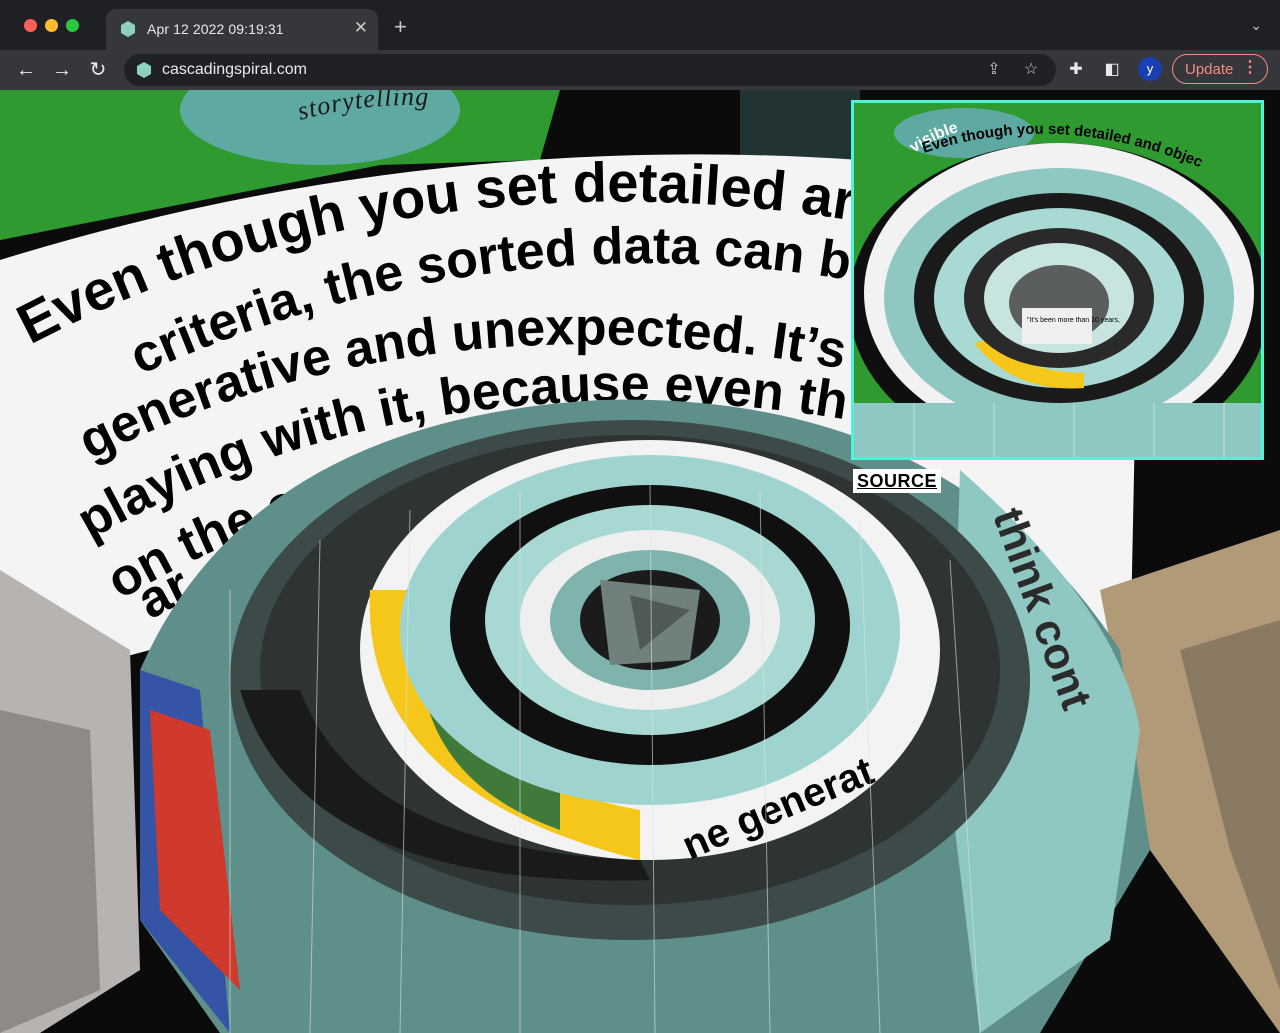 Image resolution: width=1280 pixels, height=1033 pixels. Describe the element at coordinates (51, 25) in the screenshot. I see `minimize-window-button` at that location.